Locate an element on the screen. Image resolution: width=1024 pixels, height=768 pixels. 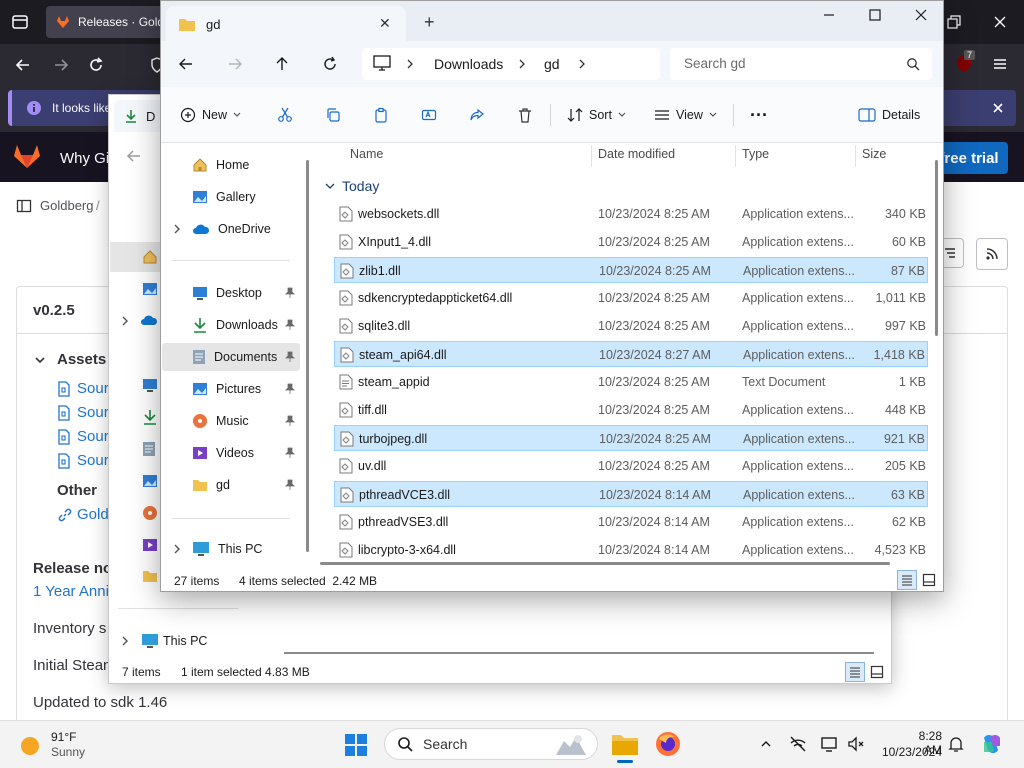
breadcrumb-downloads: Downloads is located at coordinates (468, 64).